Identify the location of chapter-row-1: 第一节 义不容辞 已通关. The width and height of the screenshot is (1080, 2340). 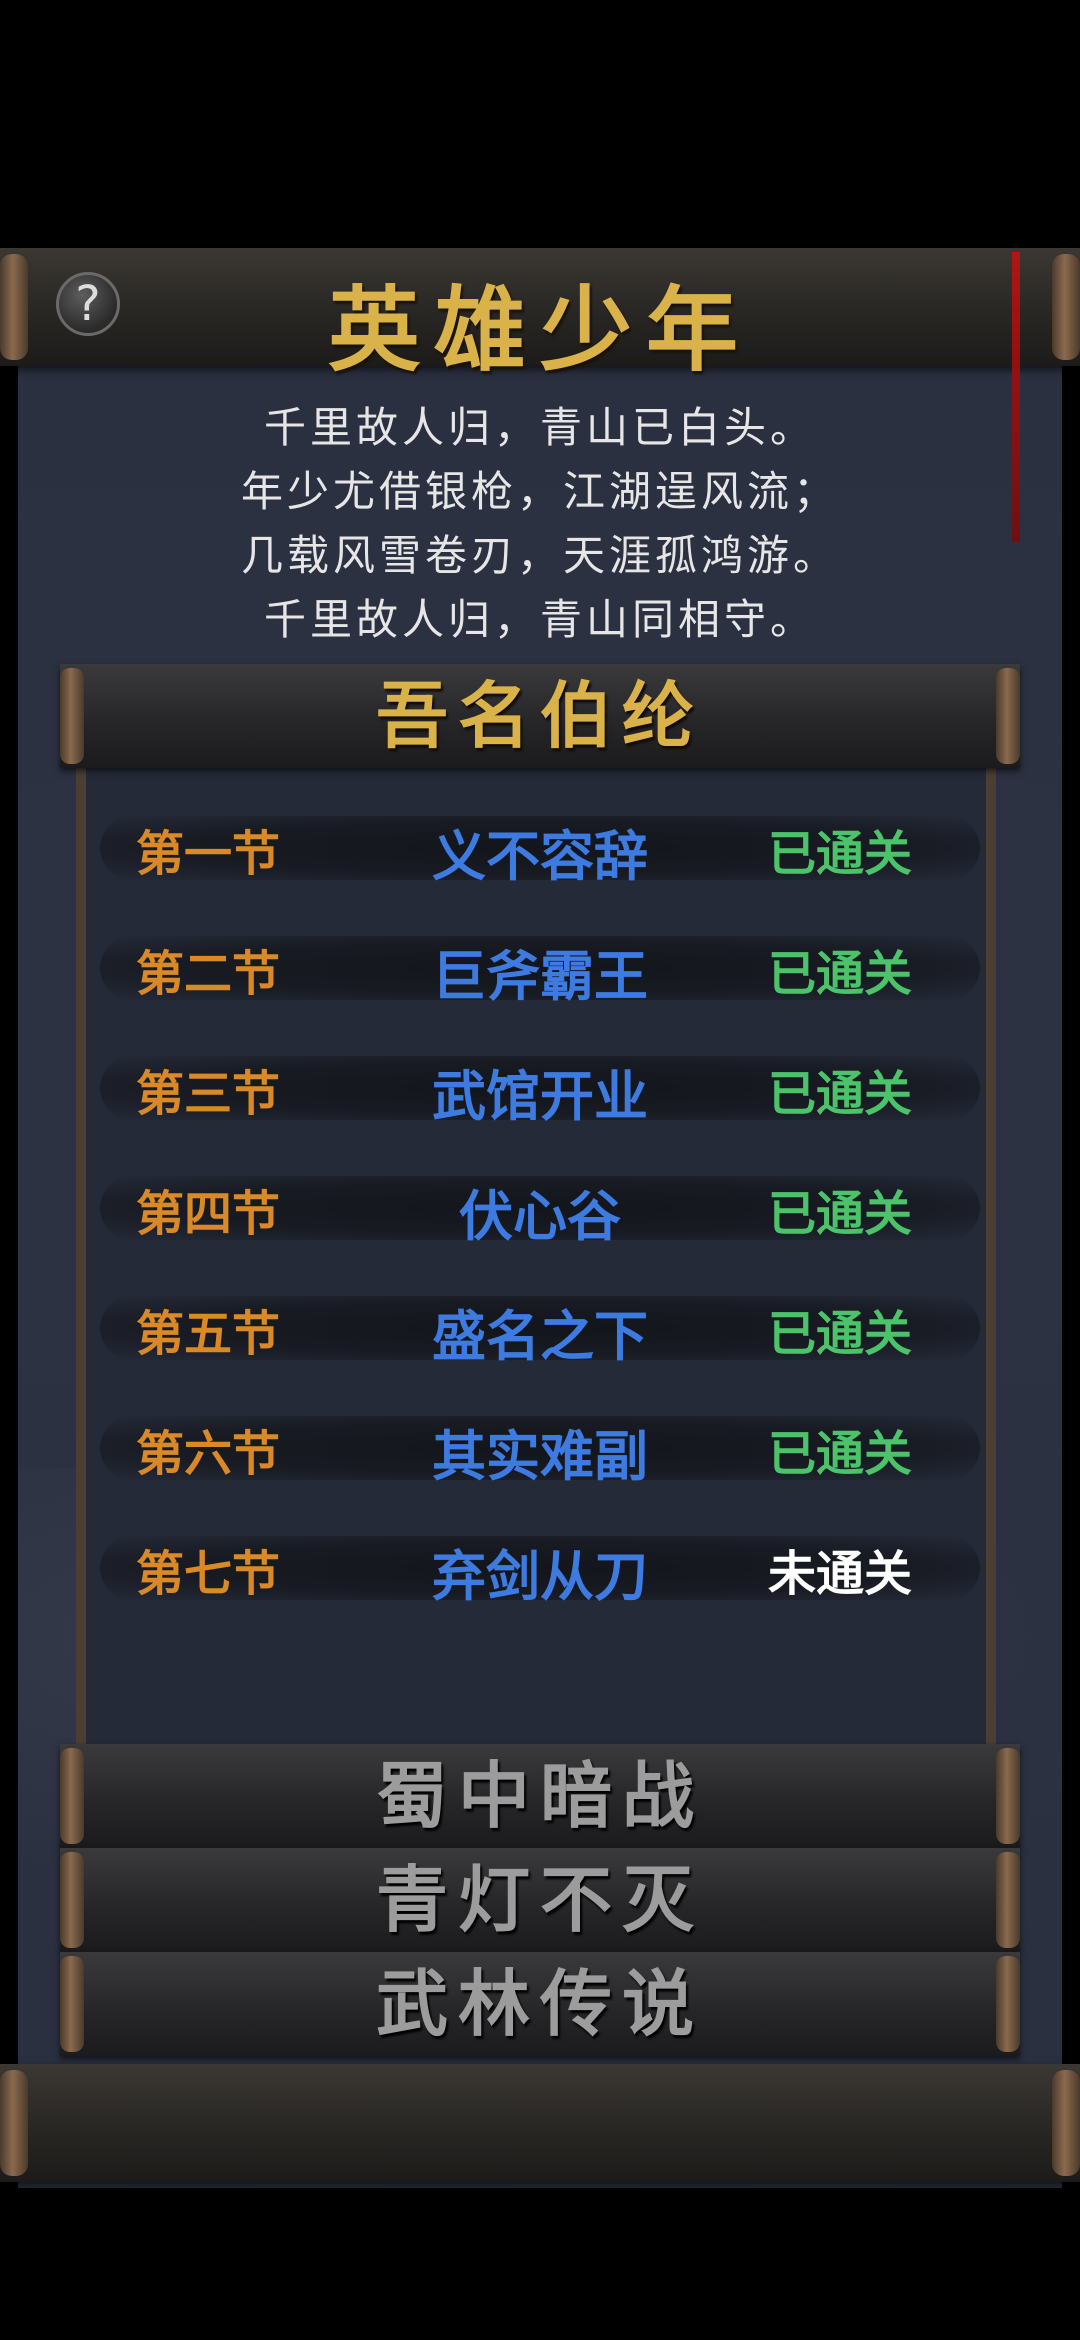
(540, 844).